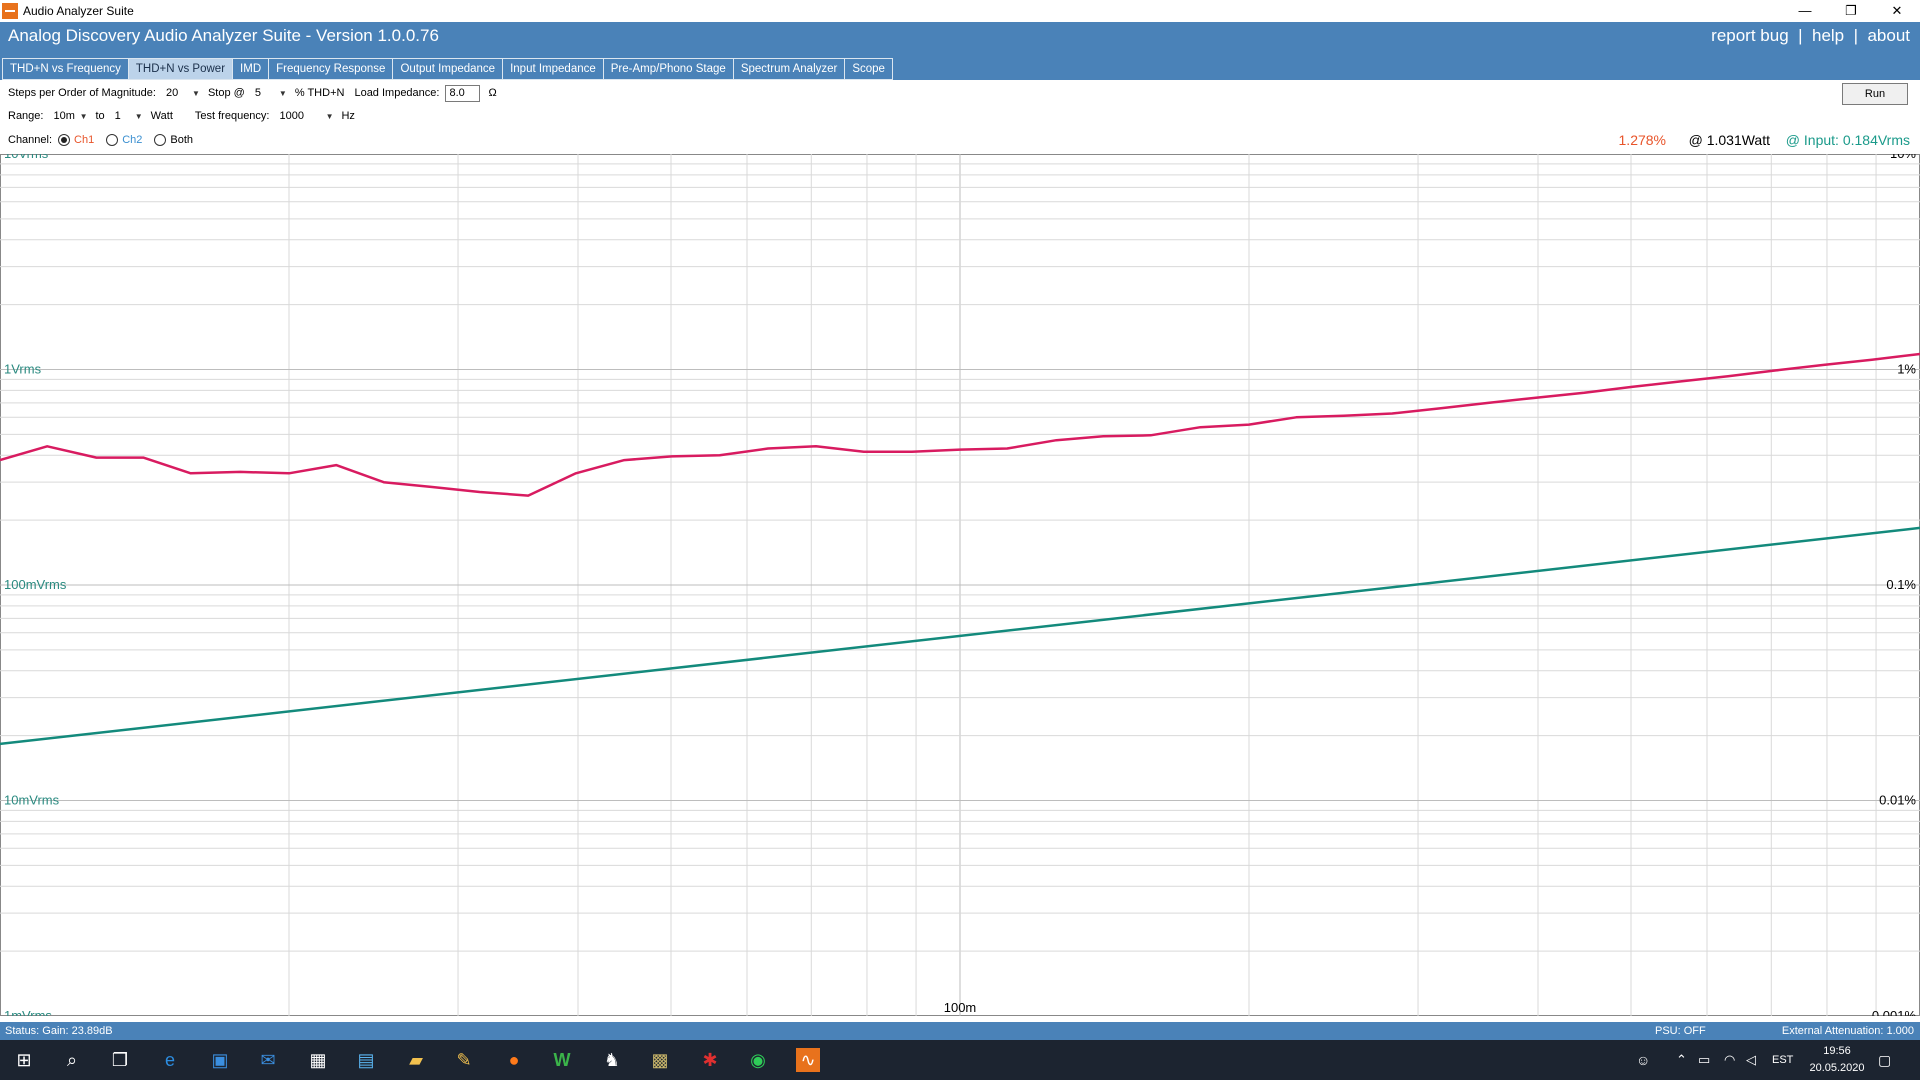 This screenshot has height=1080, width=1920. What do you see at coordinates (1901, 584) in the screenshot?
I see `right-axis-tick-label: 0.1%` at bounding box center [1901, 584].